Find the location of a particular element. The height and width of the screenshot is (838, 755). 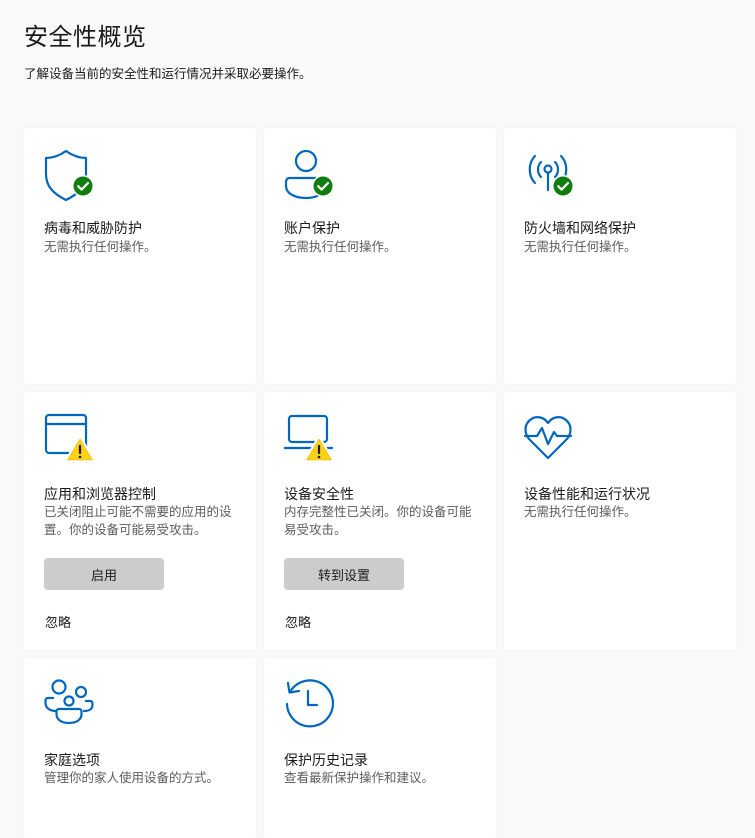

warning-badge-icon is located at coordinates (80, 449).